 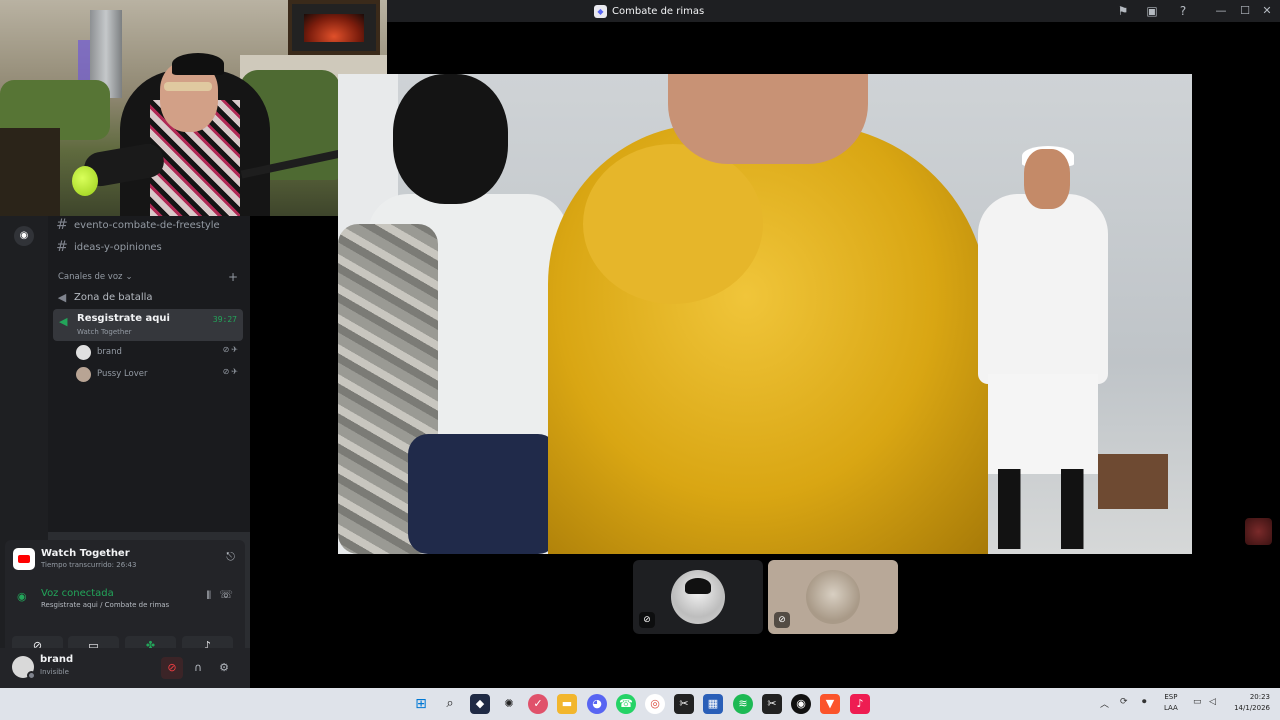 What do you see at coordinates (159, 374) in the screenshot?
I see `voice-member-pussy-lover: Pussy Lover ⊘✈` at bounding box center [159, 374].